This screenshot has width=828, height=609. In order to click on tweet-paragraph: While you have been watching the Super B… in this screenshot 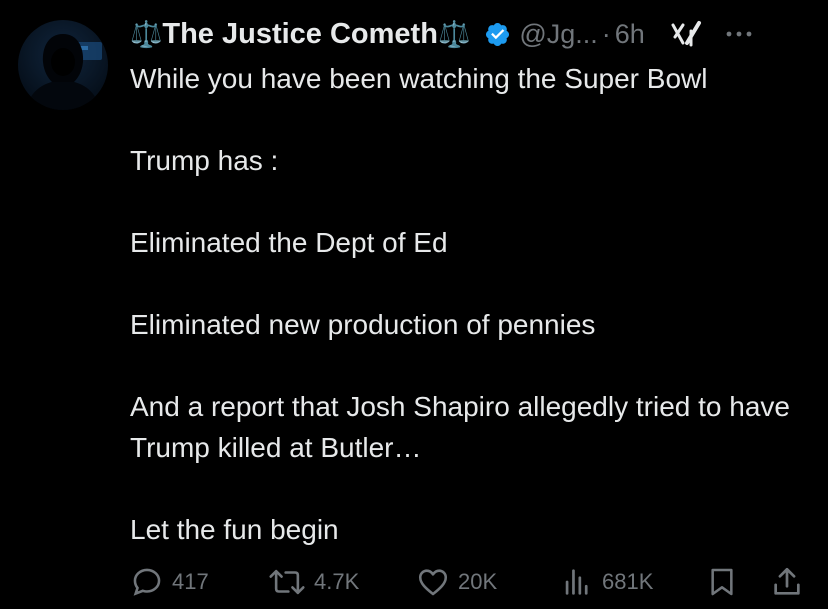, I will do `click(419, 78)`.